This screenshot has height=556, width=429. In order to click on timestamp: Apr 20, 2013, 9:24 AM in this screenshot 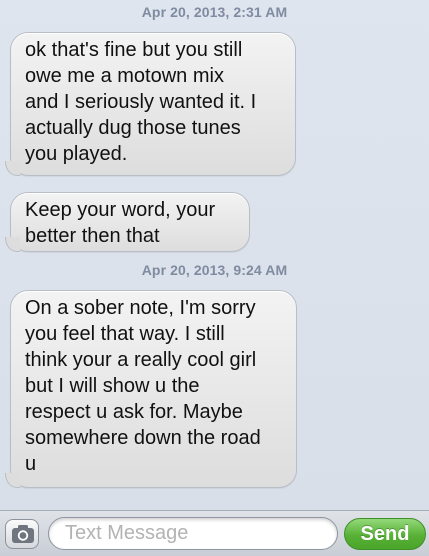, I will do `click(214, 270)`.